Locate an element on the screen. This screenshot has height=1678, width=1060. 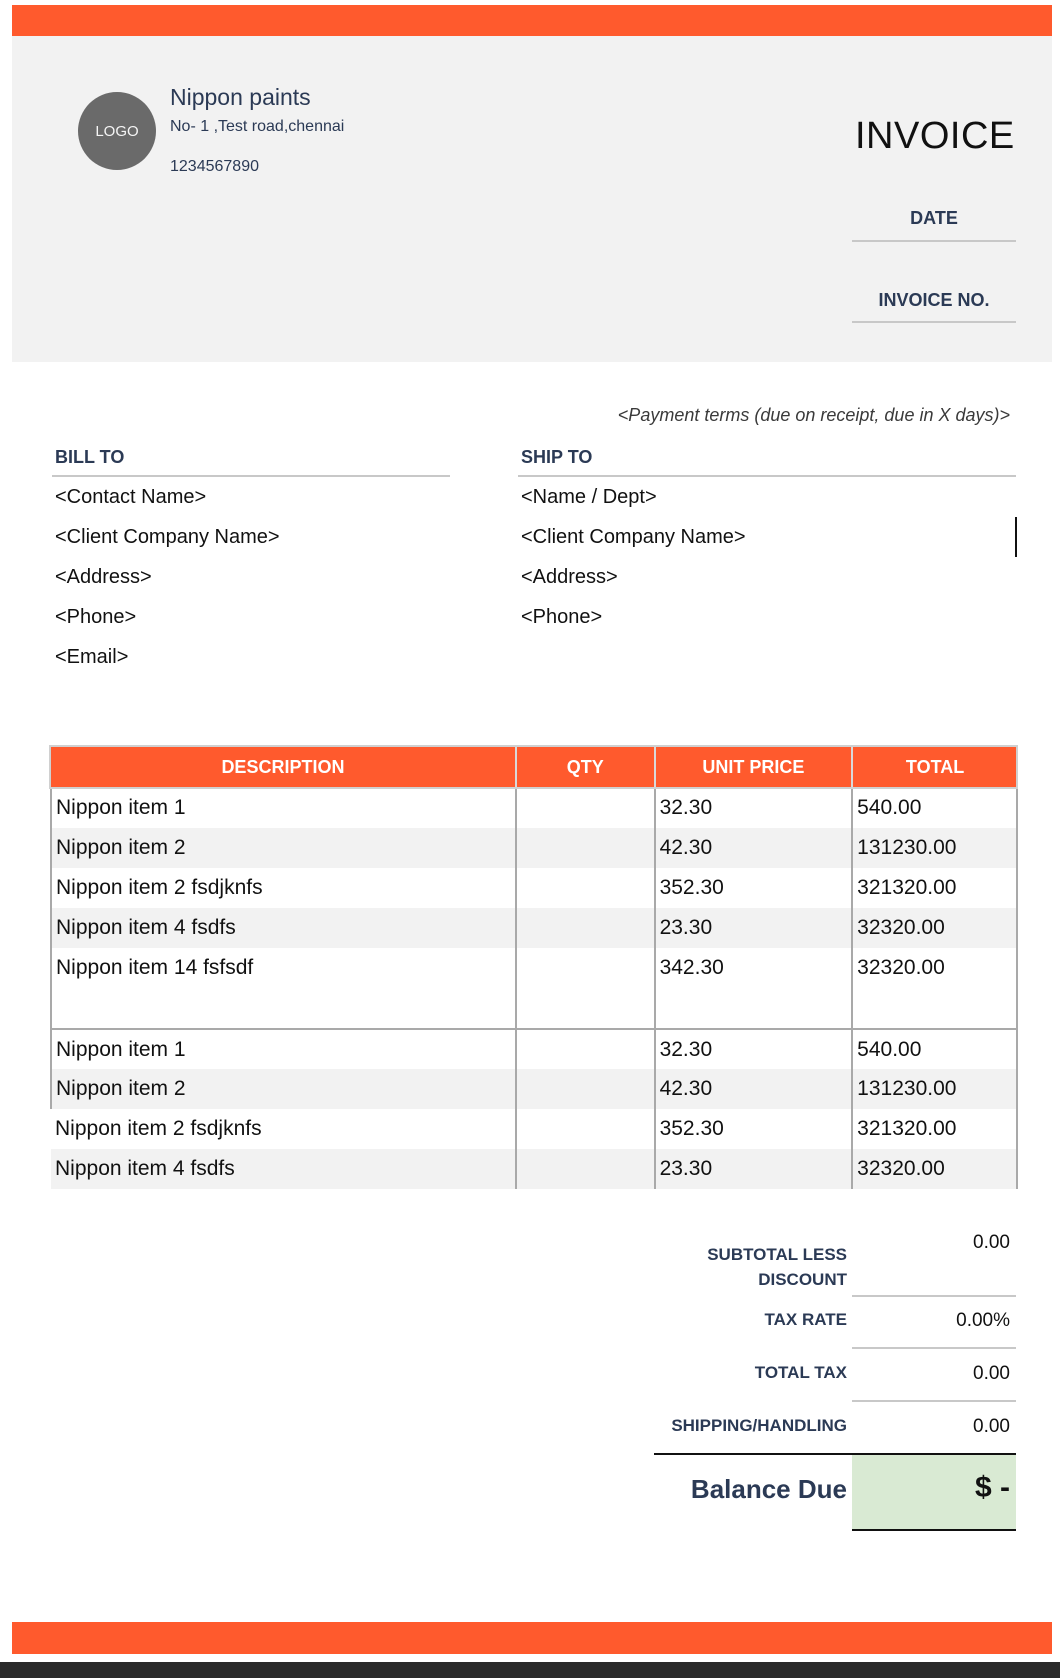
ship-to-company: <Client Company Name> is located at coordinates (633, 537).